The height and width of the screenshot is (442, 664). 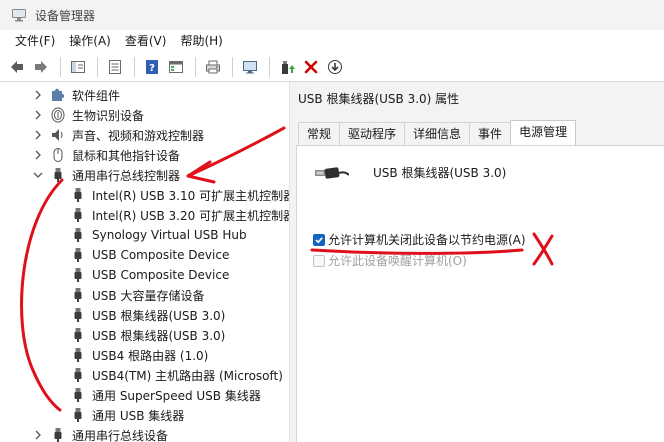 What do you see at coordinates (58, 95) in the screenshot?
I see `puzzle-icon` at bounding box center [58, 95].